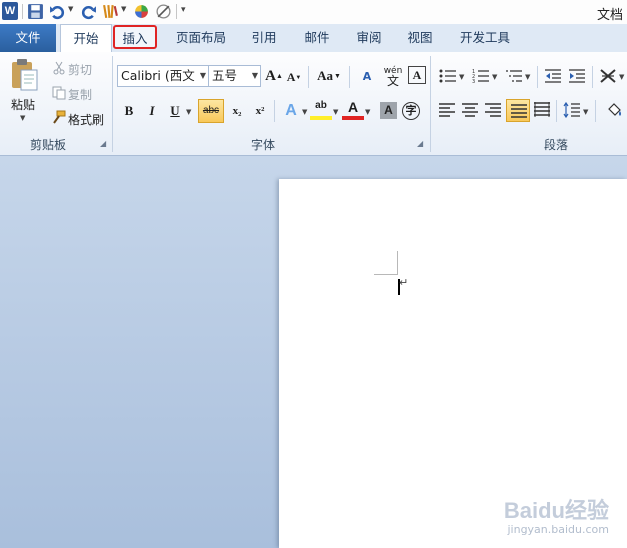  Describe the element at coordinates (555, 145) in the screenshot. I see `paragraph-group-label: 段落` at that location.